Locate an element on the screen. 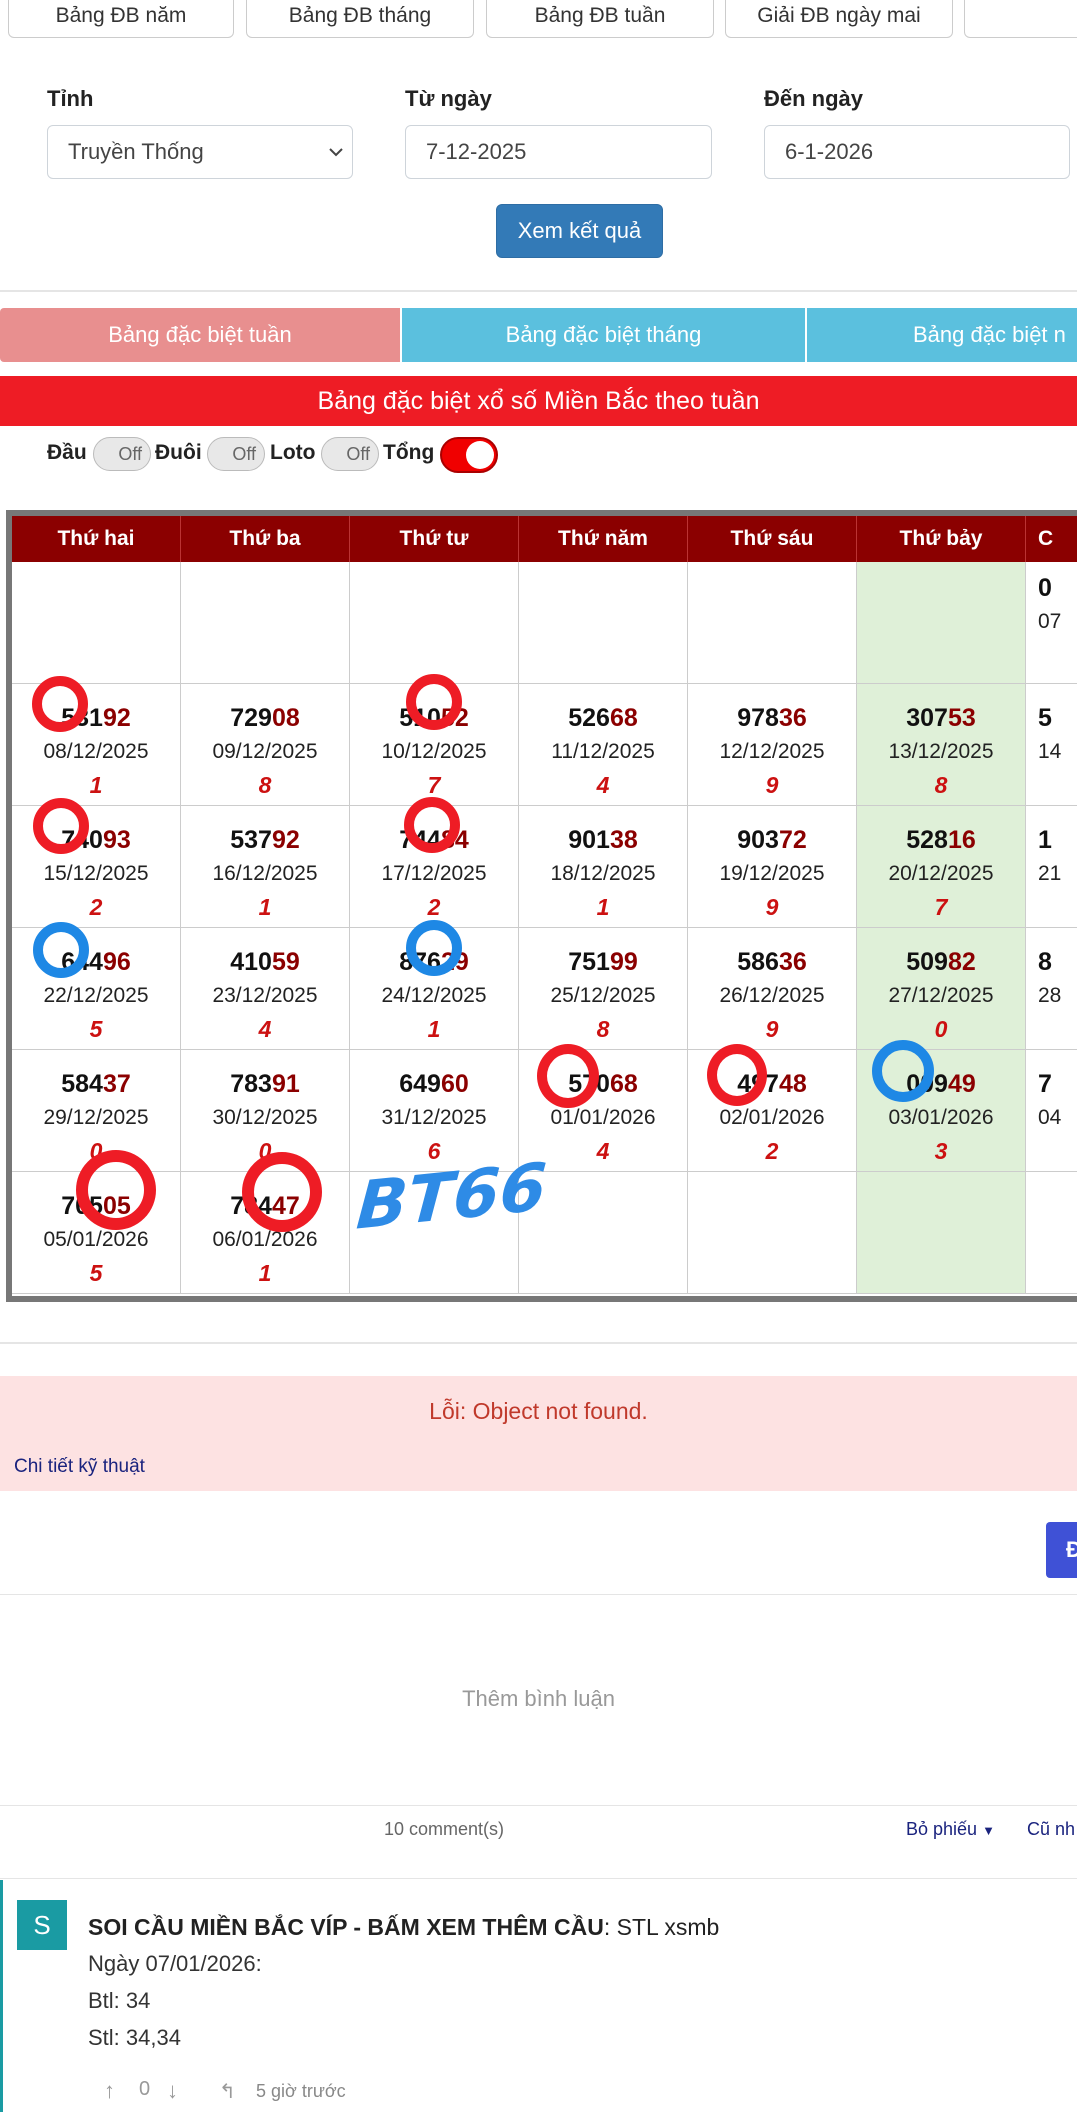  digit-sum: 9 is located at coordinates (772, 785).